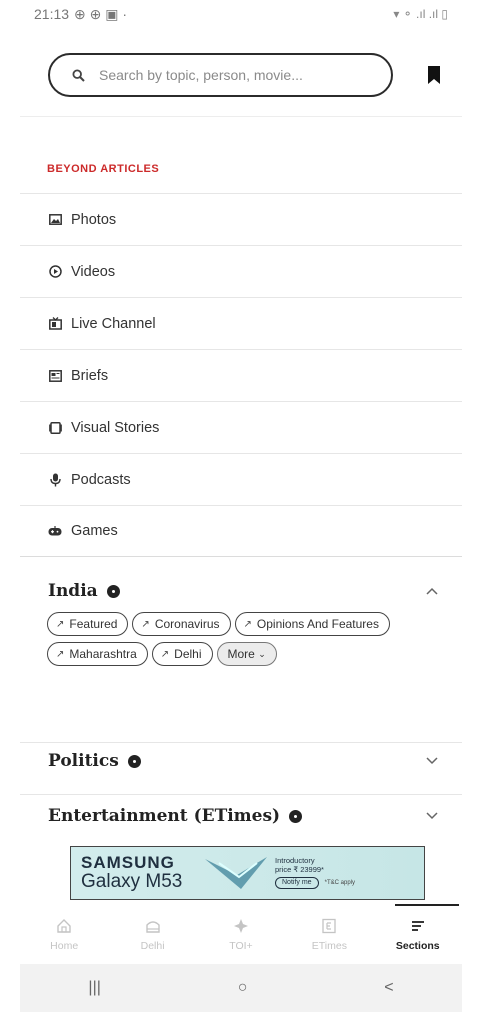 The image size is (482, 1012). I want to click on menu-item-label: Visual Stories, so click(115, 427).